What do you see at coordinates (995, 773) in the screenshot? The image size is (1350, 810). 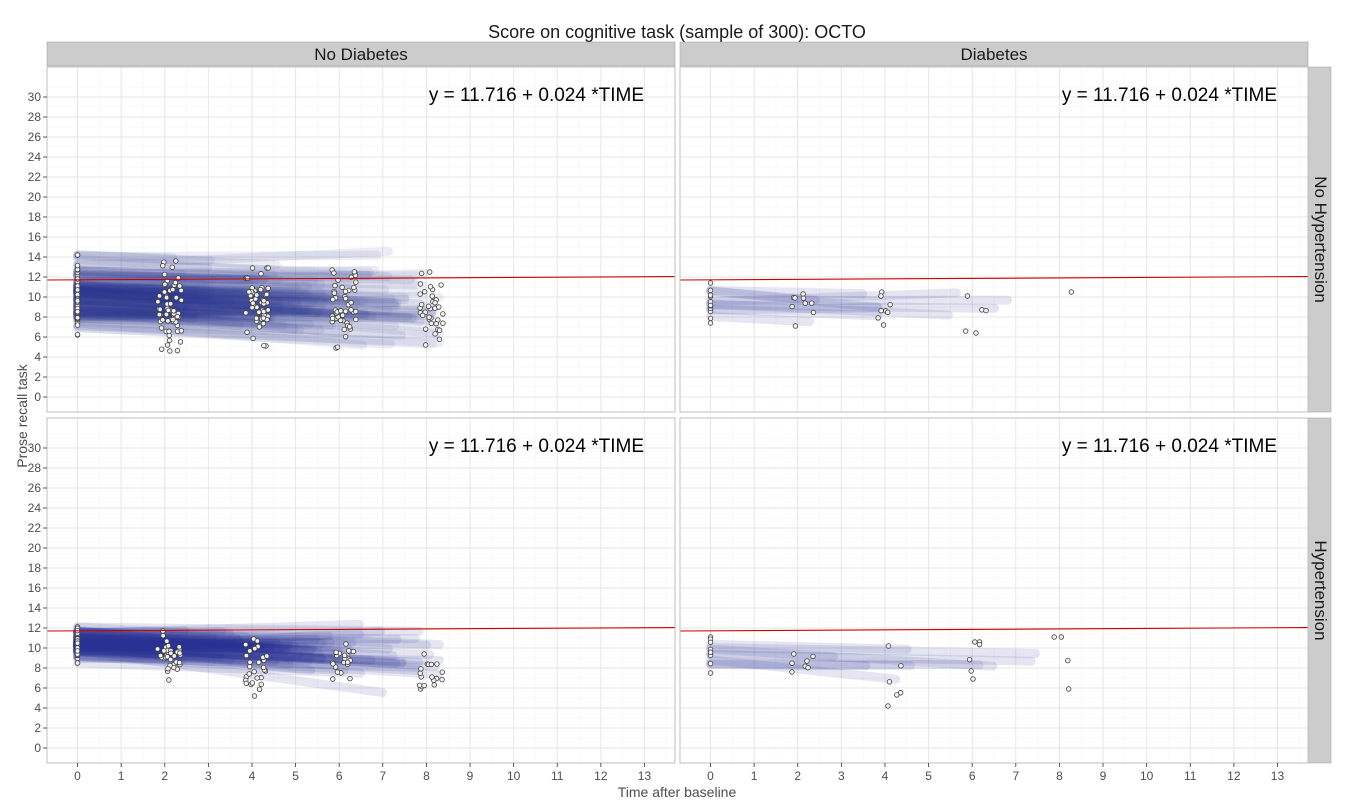 I see `x-axis-ticks: 0 1 2 3 4 5 6 7 8 9 10 11 12 13` at bounding box center [995, 773].